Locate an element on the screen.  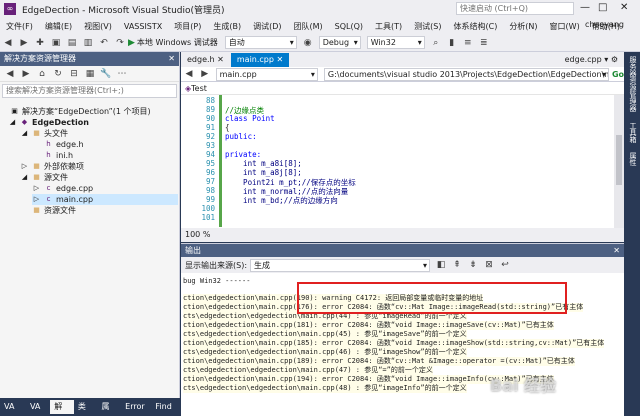
prev-message-icon: ⇞ is located at coordinates (457, 265).